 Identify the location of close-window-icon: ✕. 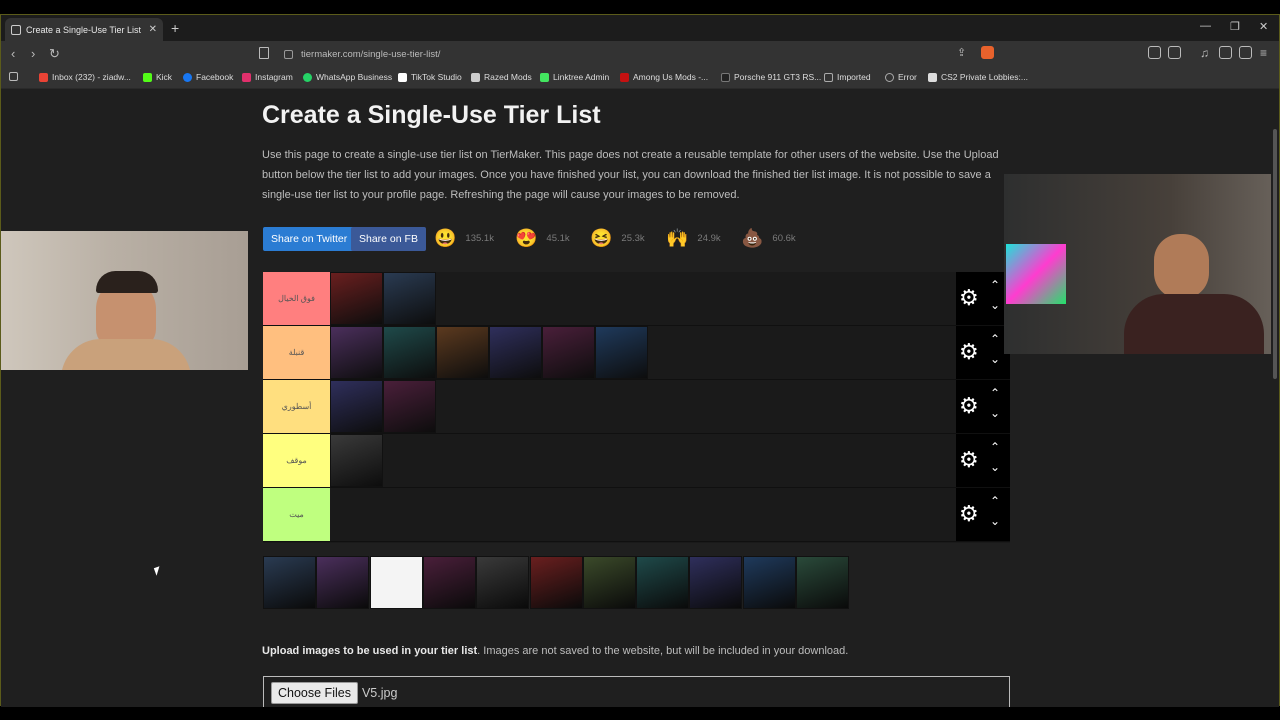
(1263, 26).